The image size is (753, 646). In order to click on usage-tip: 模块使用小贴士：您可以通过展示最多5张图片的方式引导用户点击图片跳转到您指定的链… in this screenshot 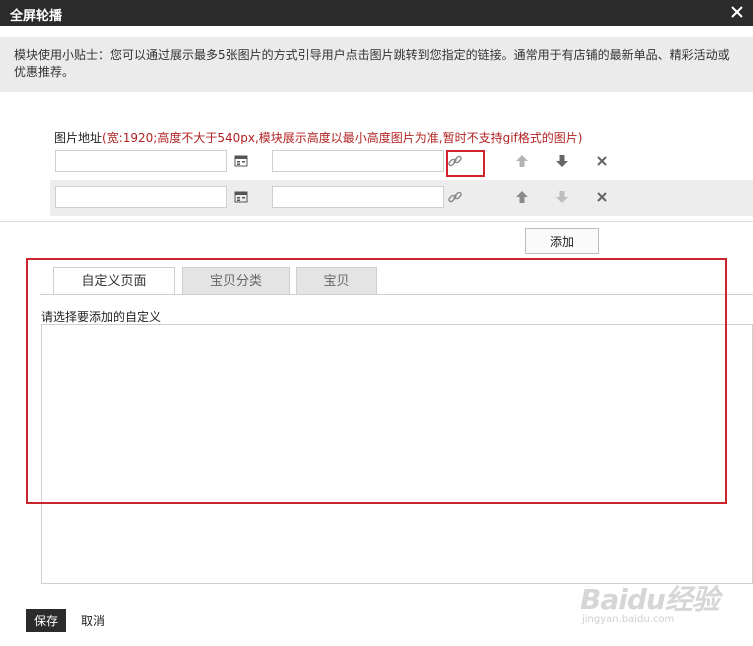, I will do `click(376, 64)`.